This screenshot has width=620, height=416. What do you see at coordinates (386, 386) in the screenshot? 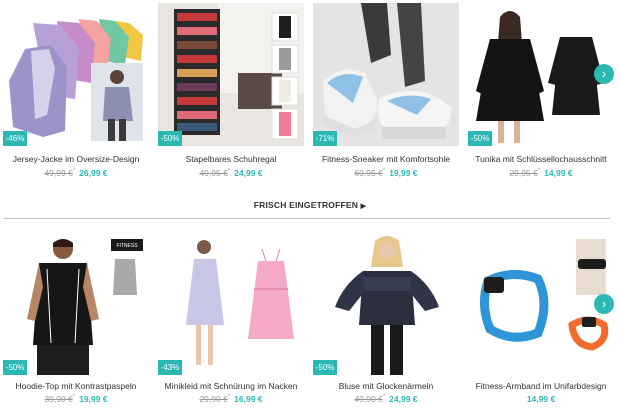
I see `product-title: Bluse mit Glockenärmeln` at bounding box center [386, 386].